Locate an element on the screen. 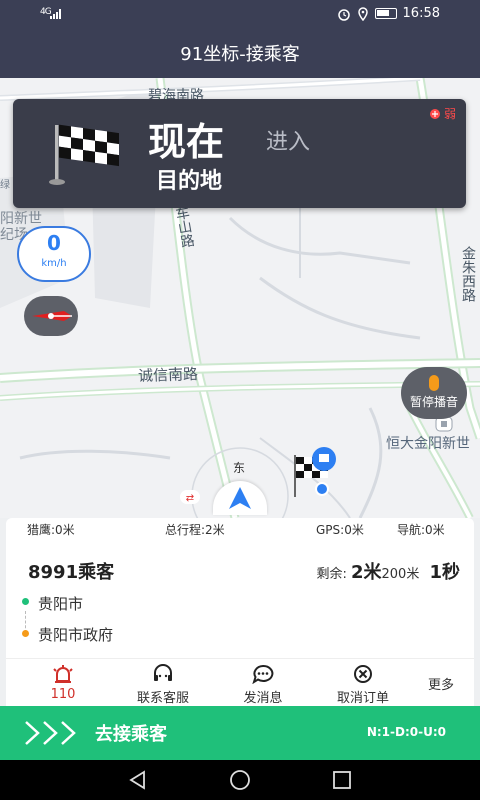  road-label-right: 金朱西路 is located at coordinates (468, 274).